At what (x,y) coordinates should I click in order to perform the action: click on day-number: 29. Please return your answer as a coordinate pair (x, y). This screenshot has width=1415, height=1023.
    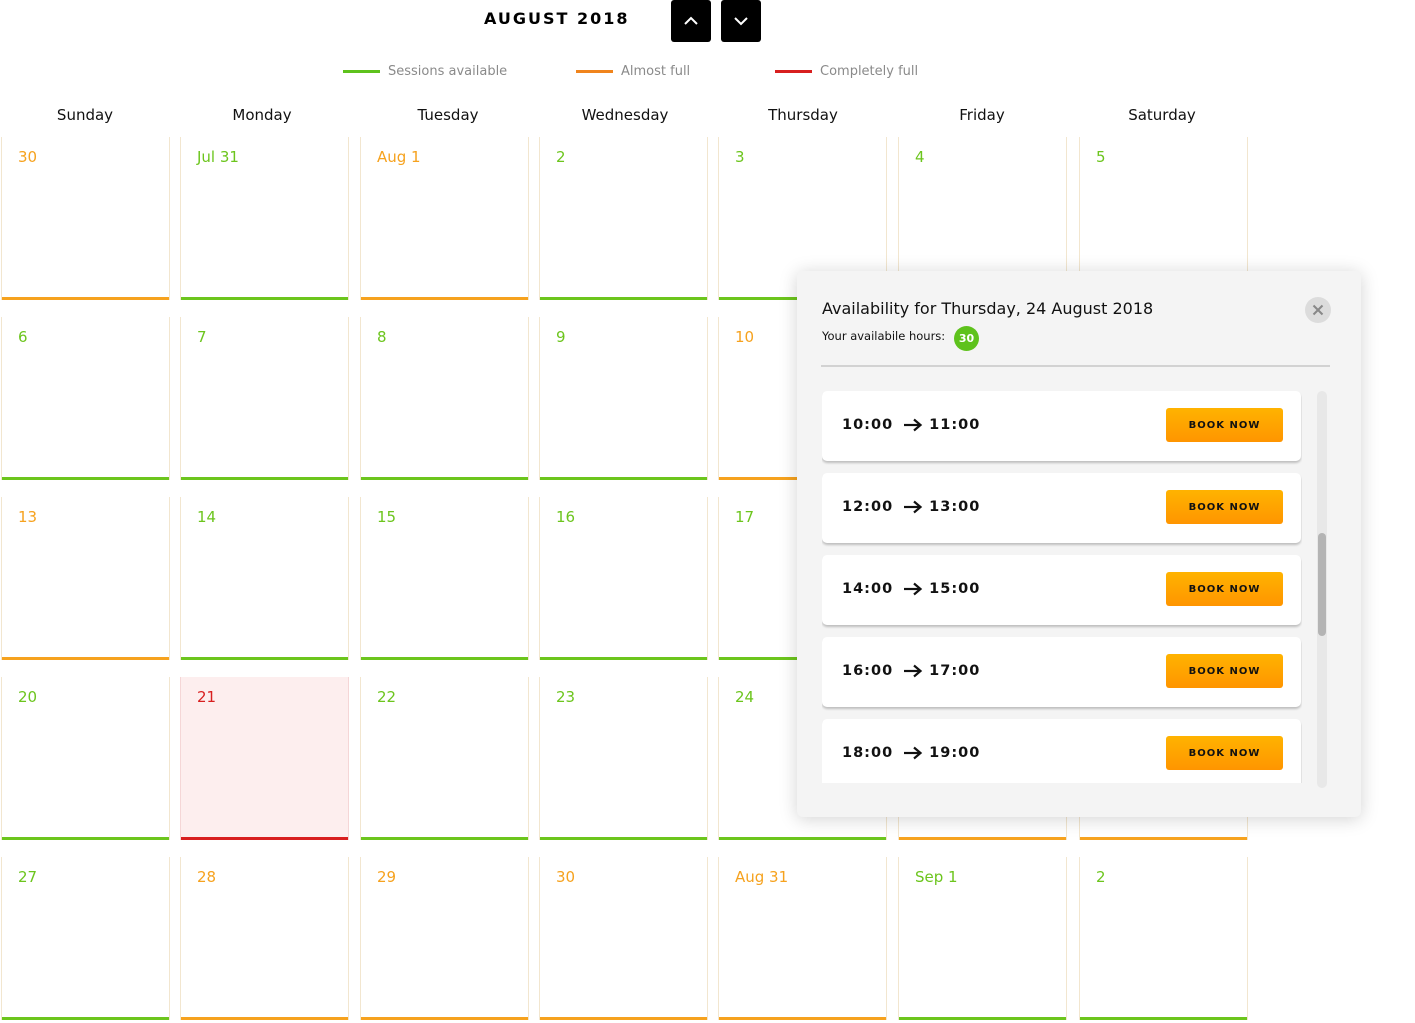
    Looking at the image, I should click on (387, 877).